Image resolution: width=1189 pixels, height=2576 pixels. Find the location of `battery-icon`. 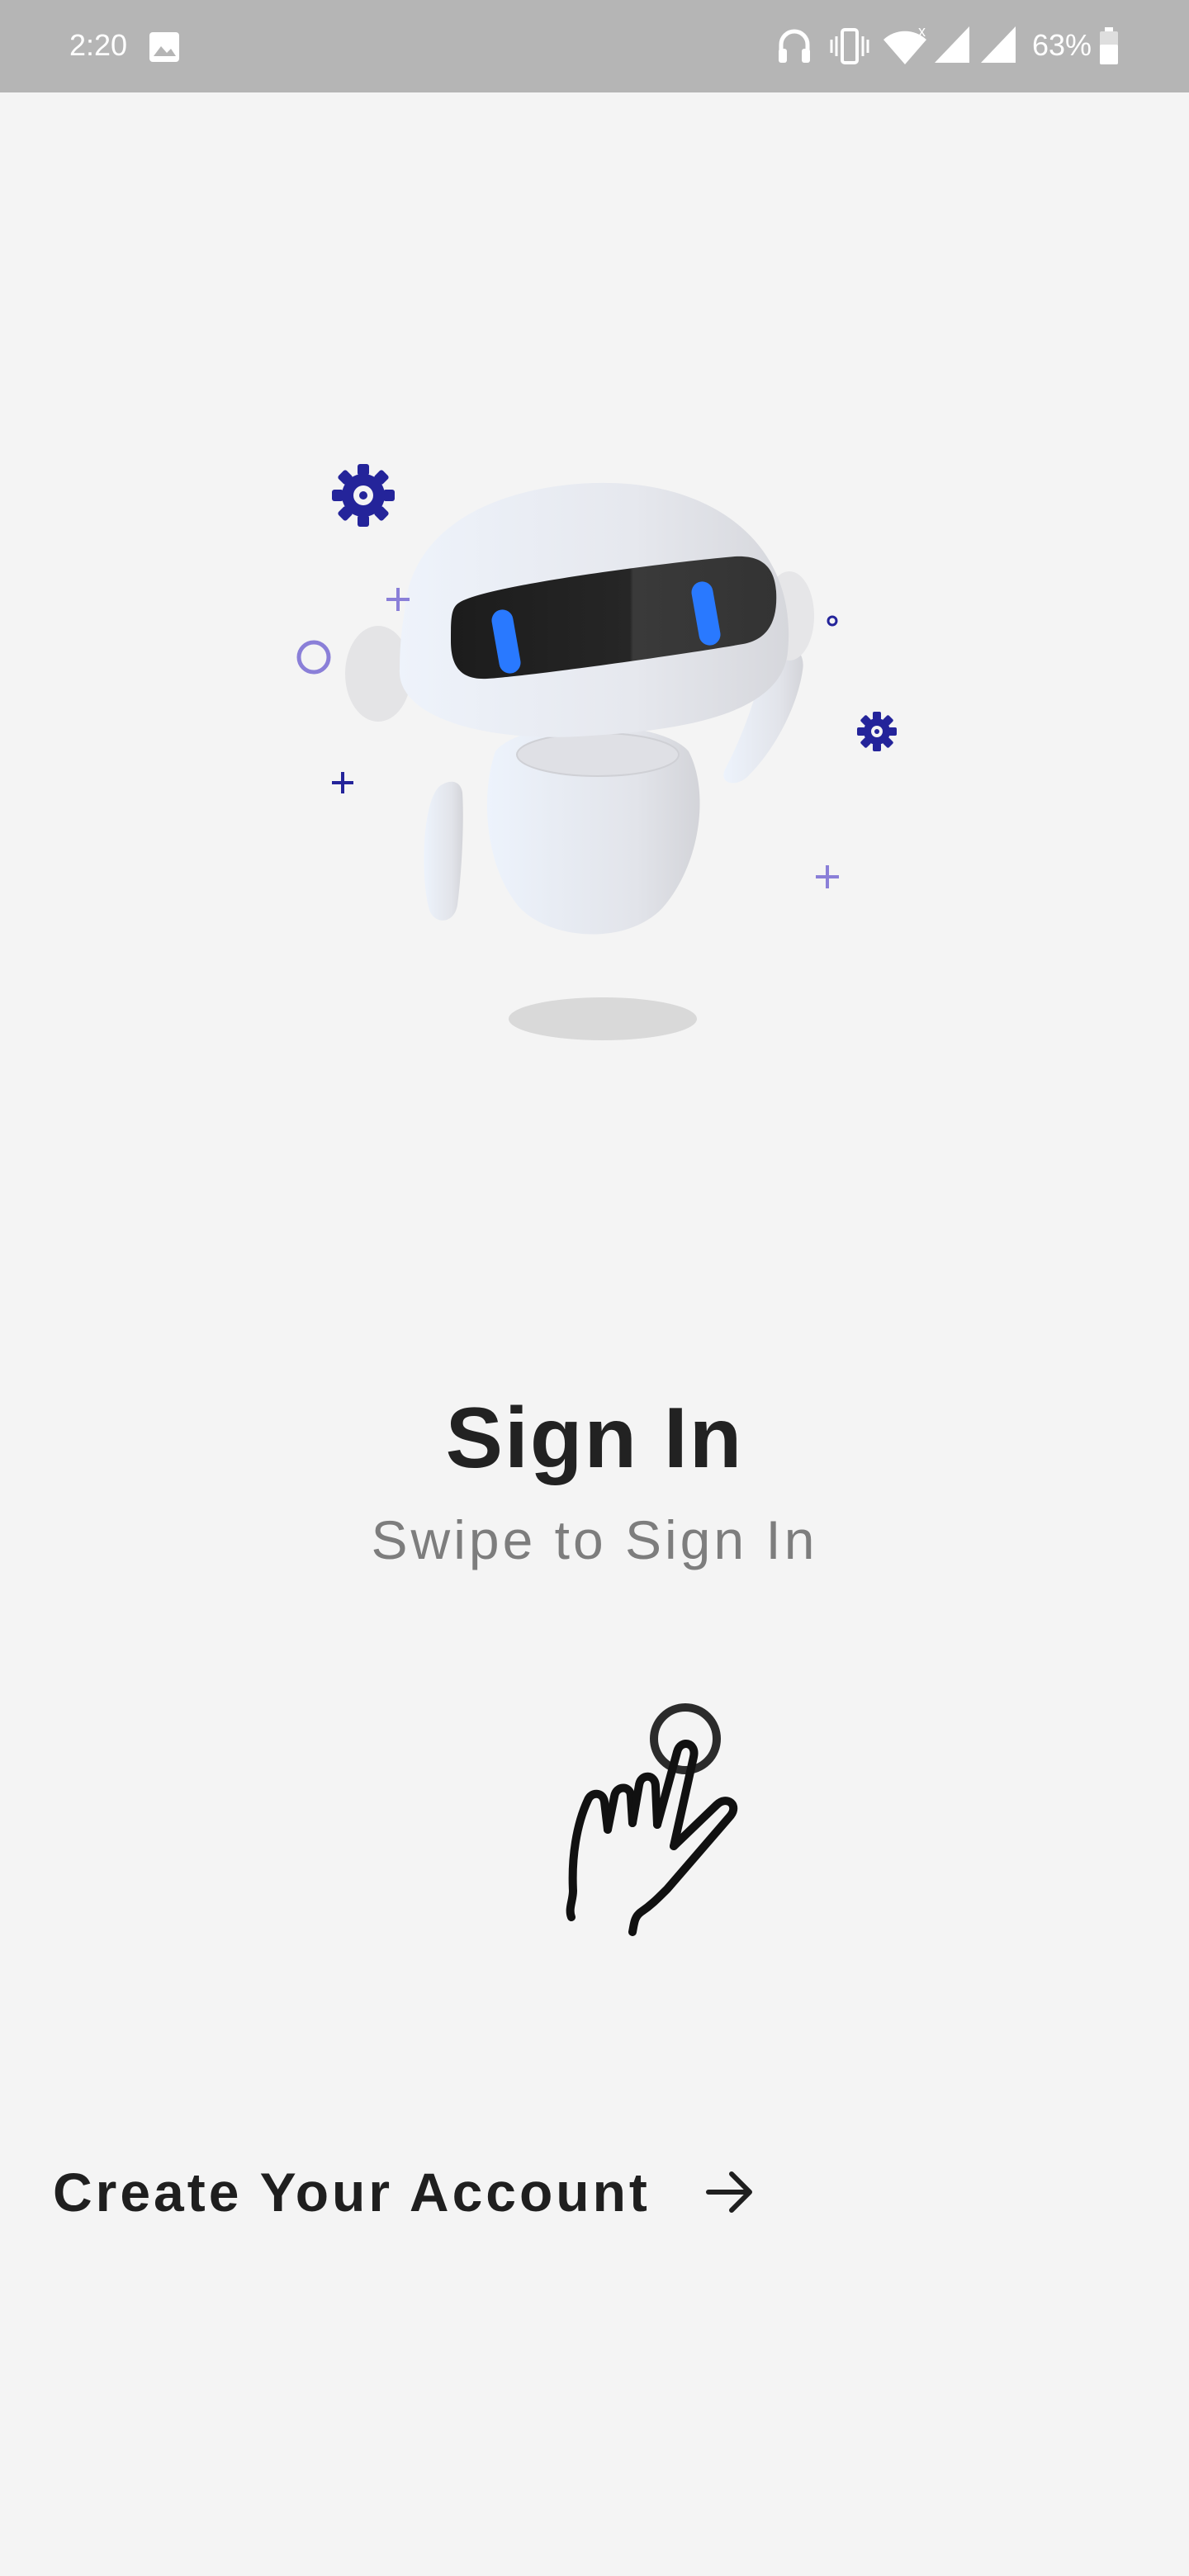

battery-icon is located at coordinates (1109, 45).